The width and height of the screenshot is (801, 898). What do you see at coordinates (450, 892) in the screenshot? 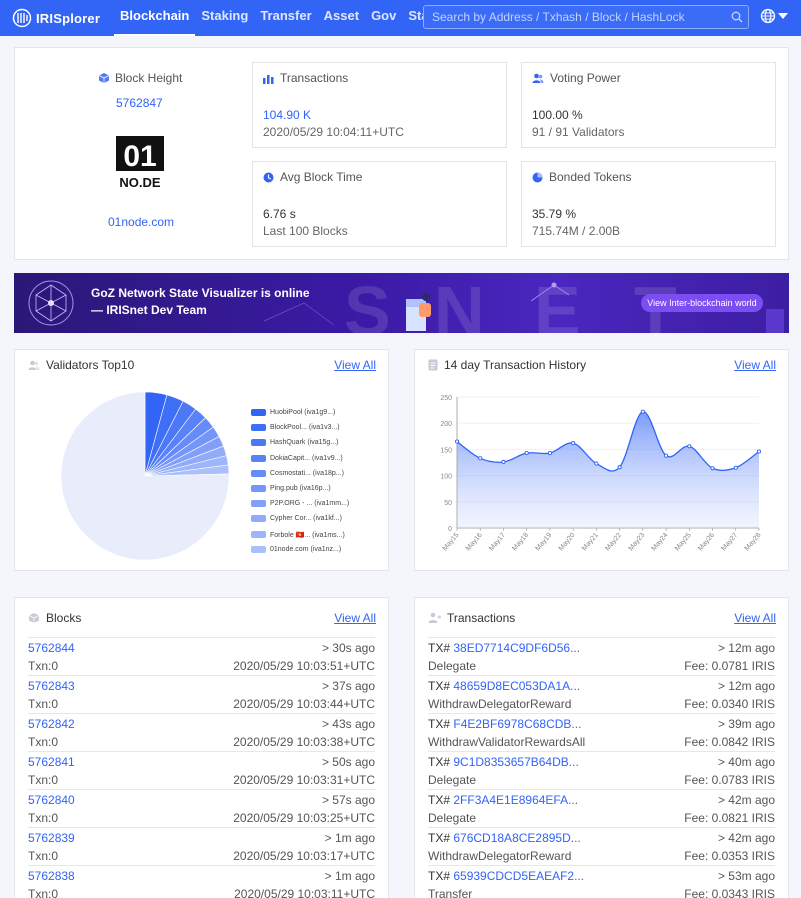
I see `tx-type: Transfer` at bounding box center [450, 892].